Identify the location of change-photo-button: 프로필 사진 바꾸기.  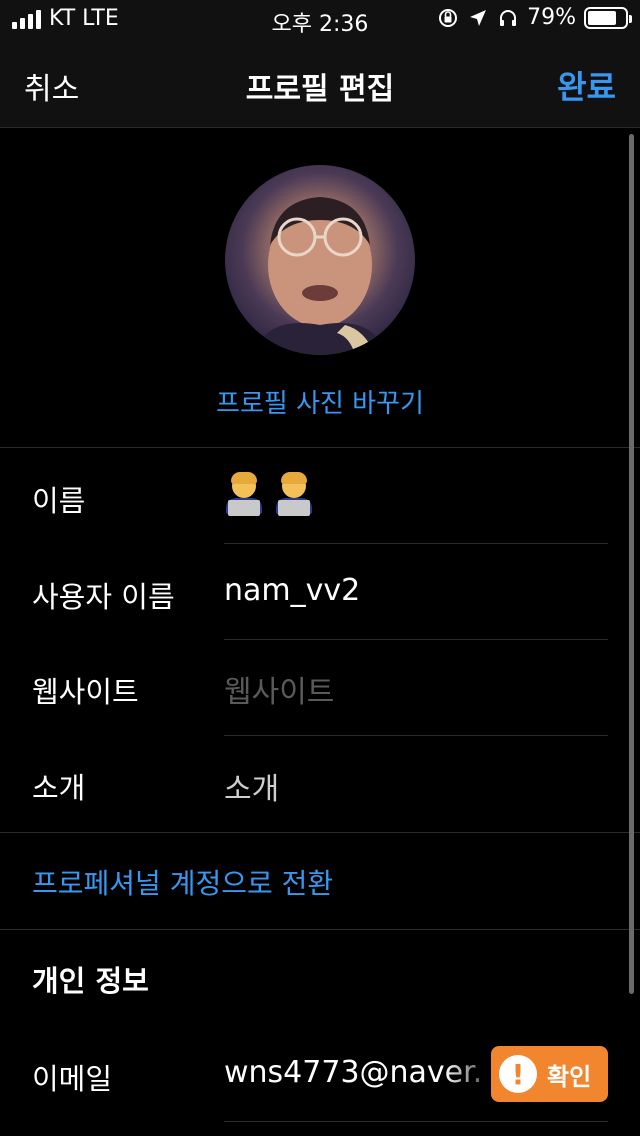
(320, 401).